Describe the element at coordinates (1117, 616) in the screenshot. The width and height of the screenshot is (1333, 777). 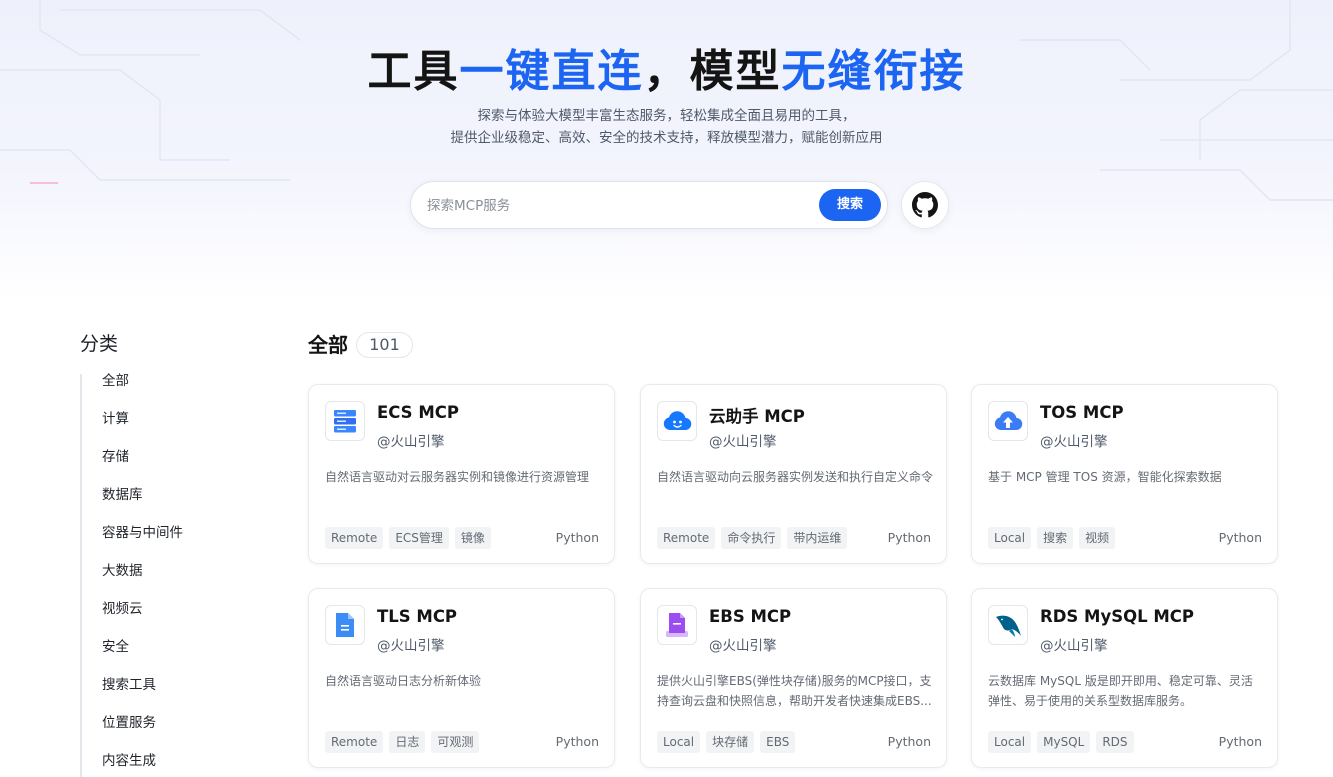
I see `card-title: RDS MySQL MCP` at that location.